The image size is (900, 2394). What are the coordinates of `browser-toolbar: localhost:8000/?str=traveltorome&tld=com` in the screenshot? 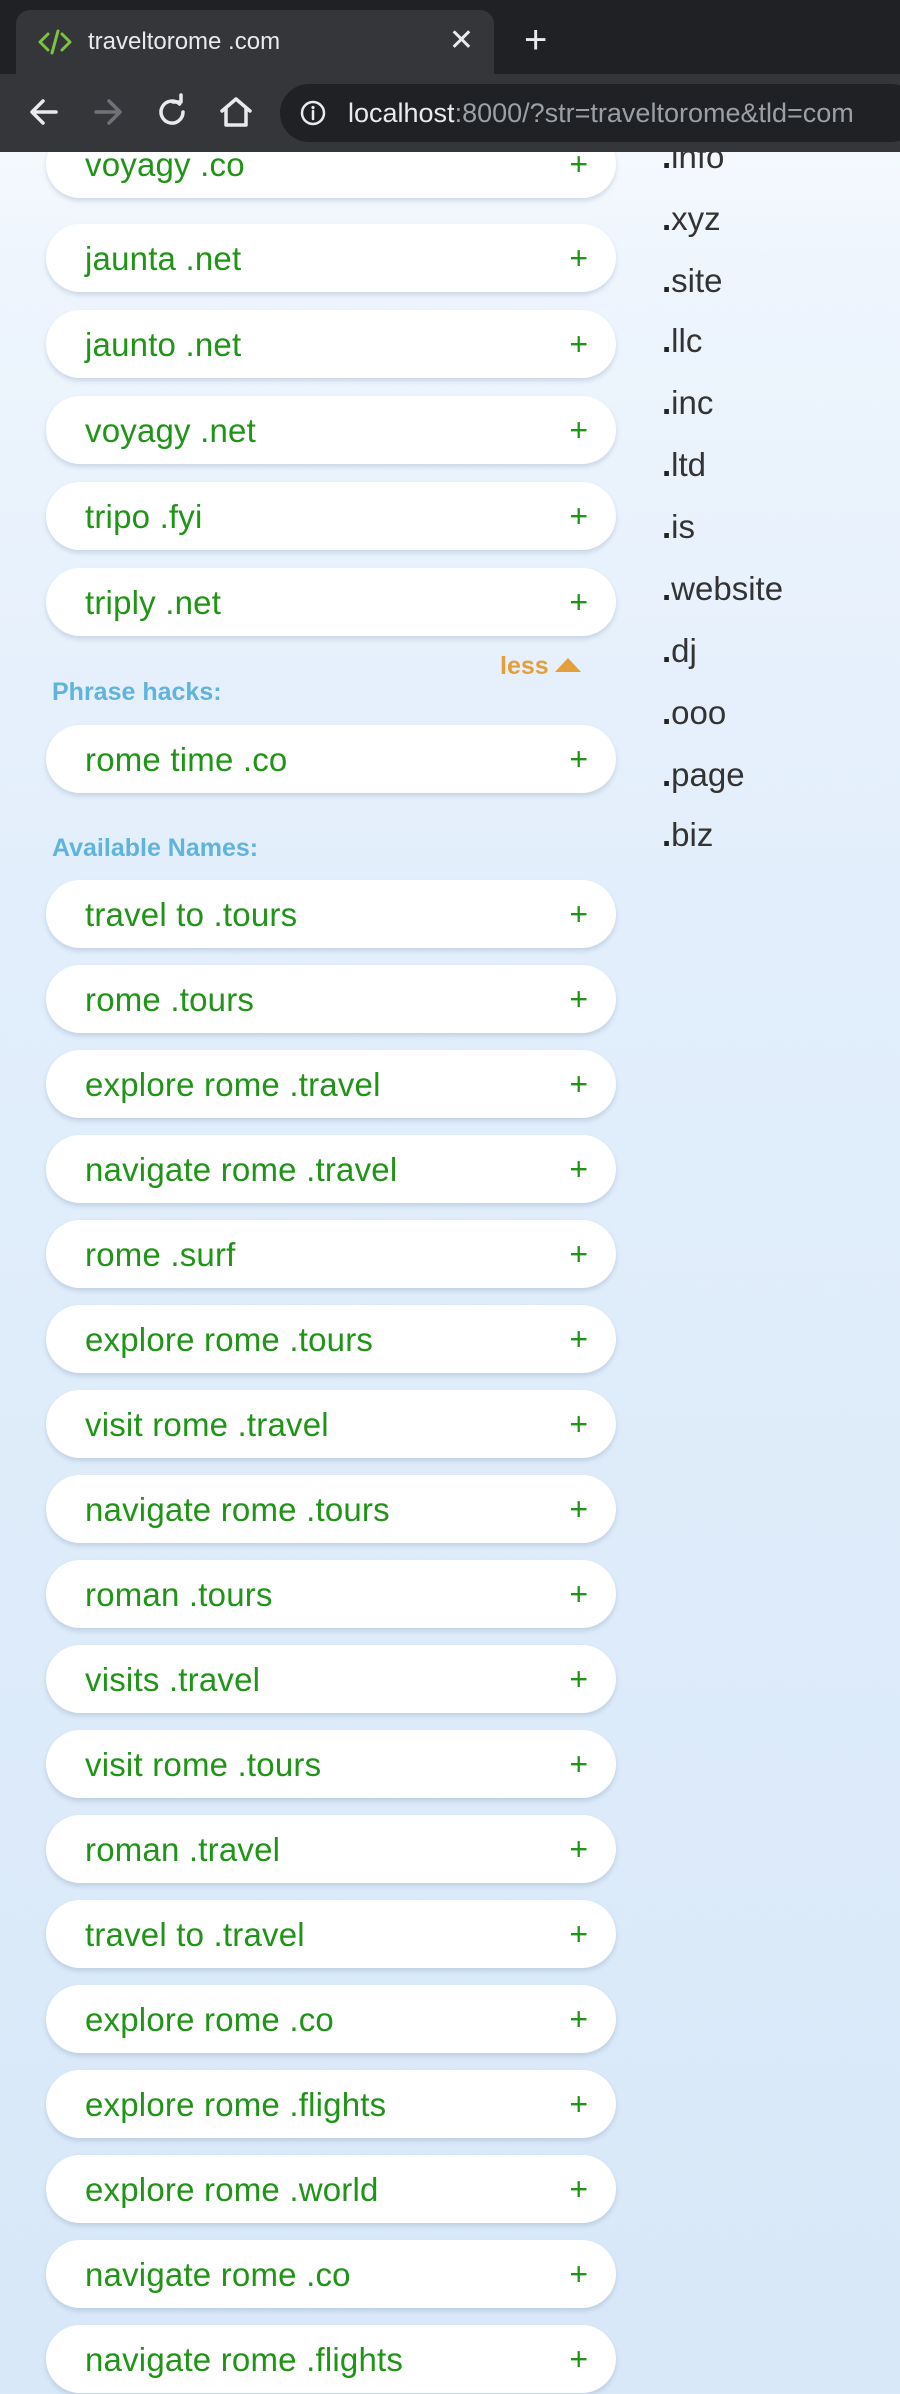 It's located at (450, 113).